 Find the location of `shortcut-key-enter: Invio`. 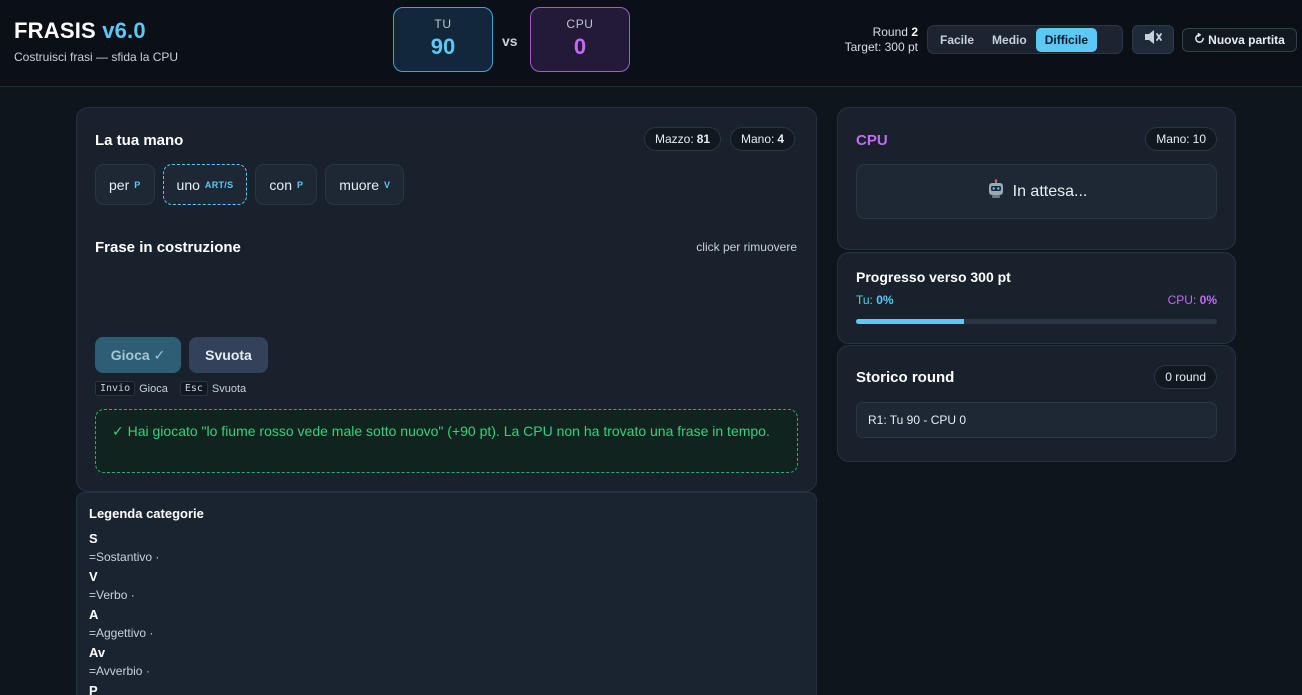

shortcut-key-enter: Invio is located at coordinates (115, 388).